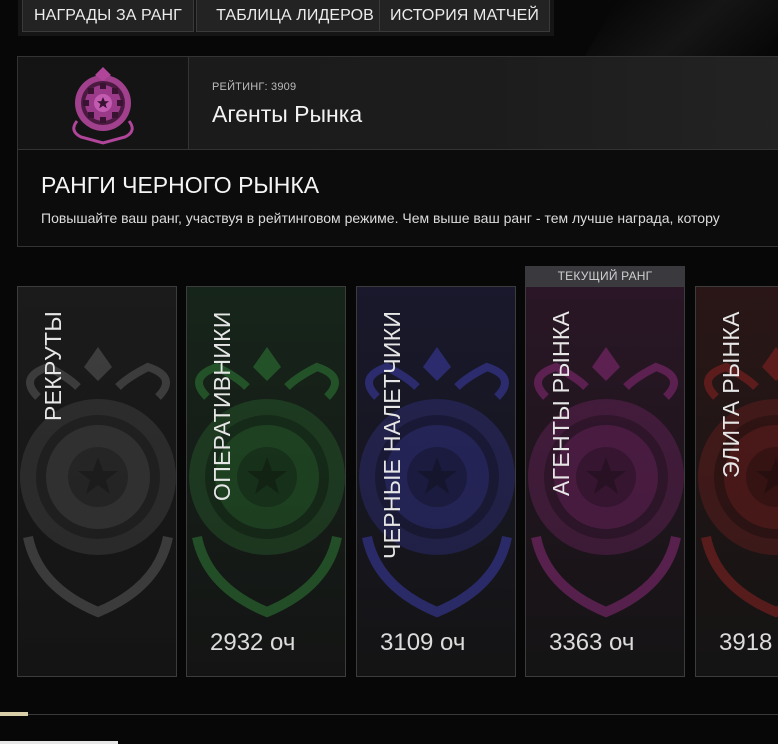 This screenshot has height=744, width=778. I want to click on rank-name: АГЕНТЫ РЫНКА, so click(561, 403).